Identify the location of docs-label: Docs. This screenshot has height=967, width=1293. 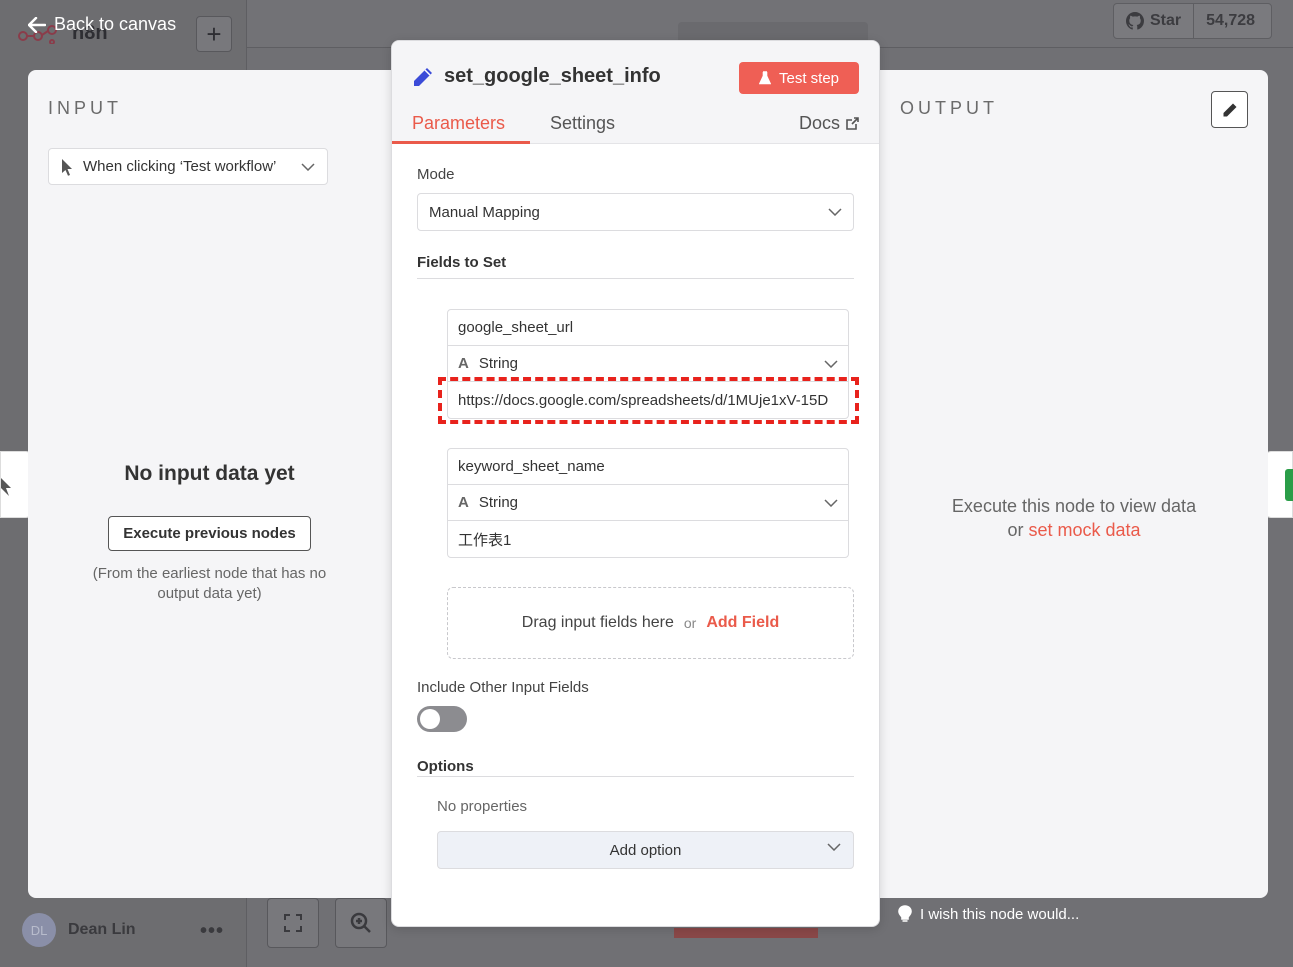
(819, 123).